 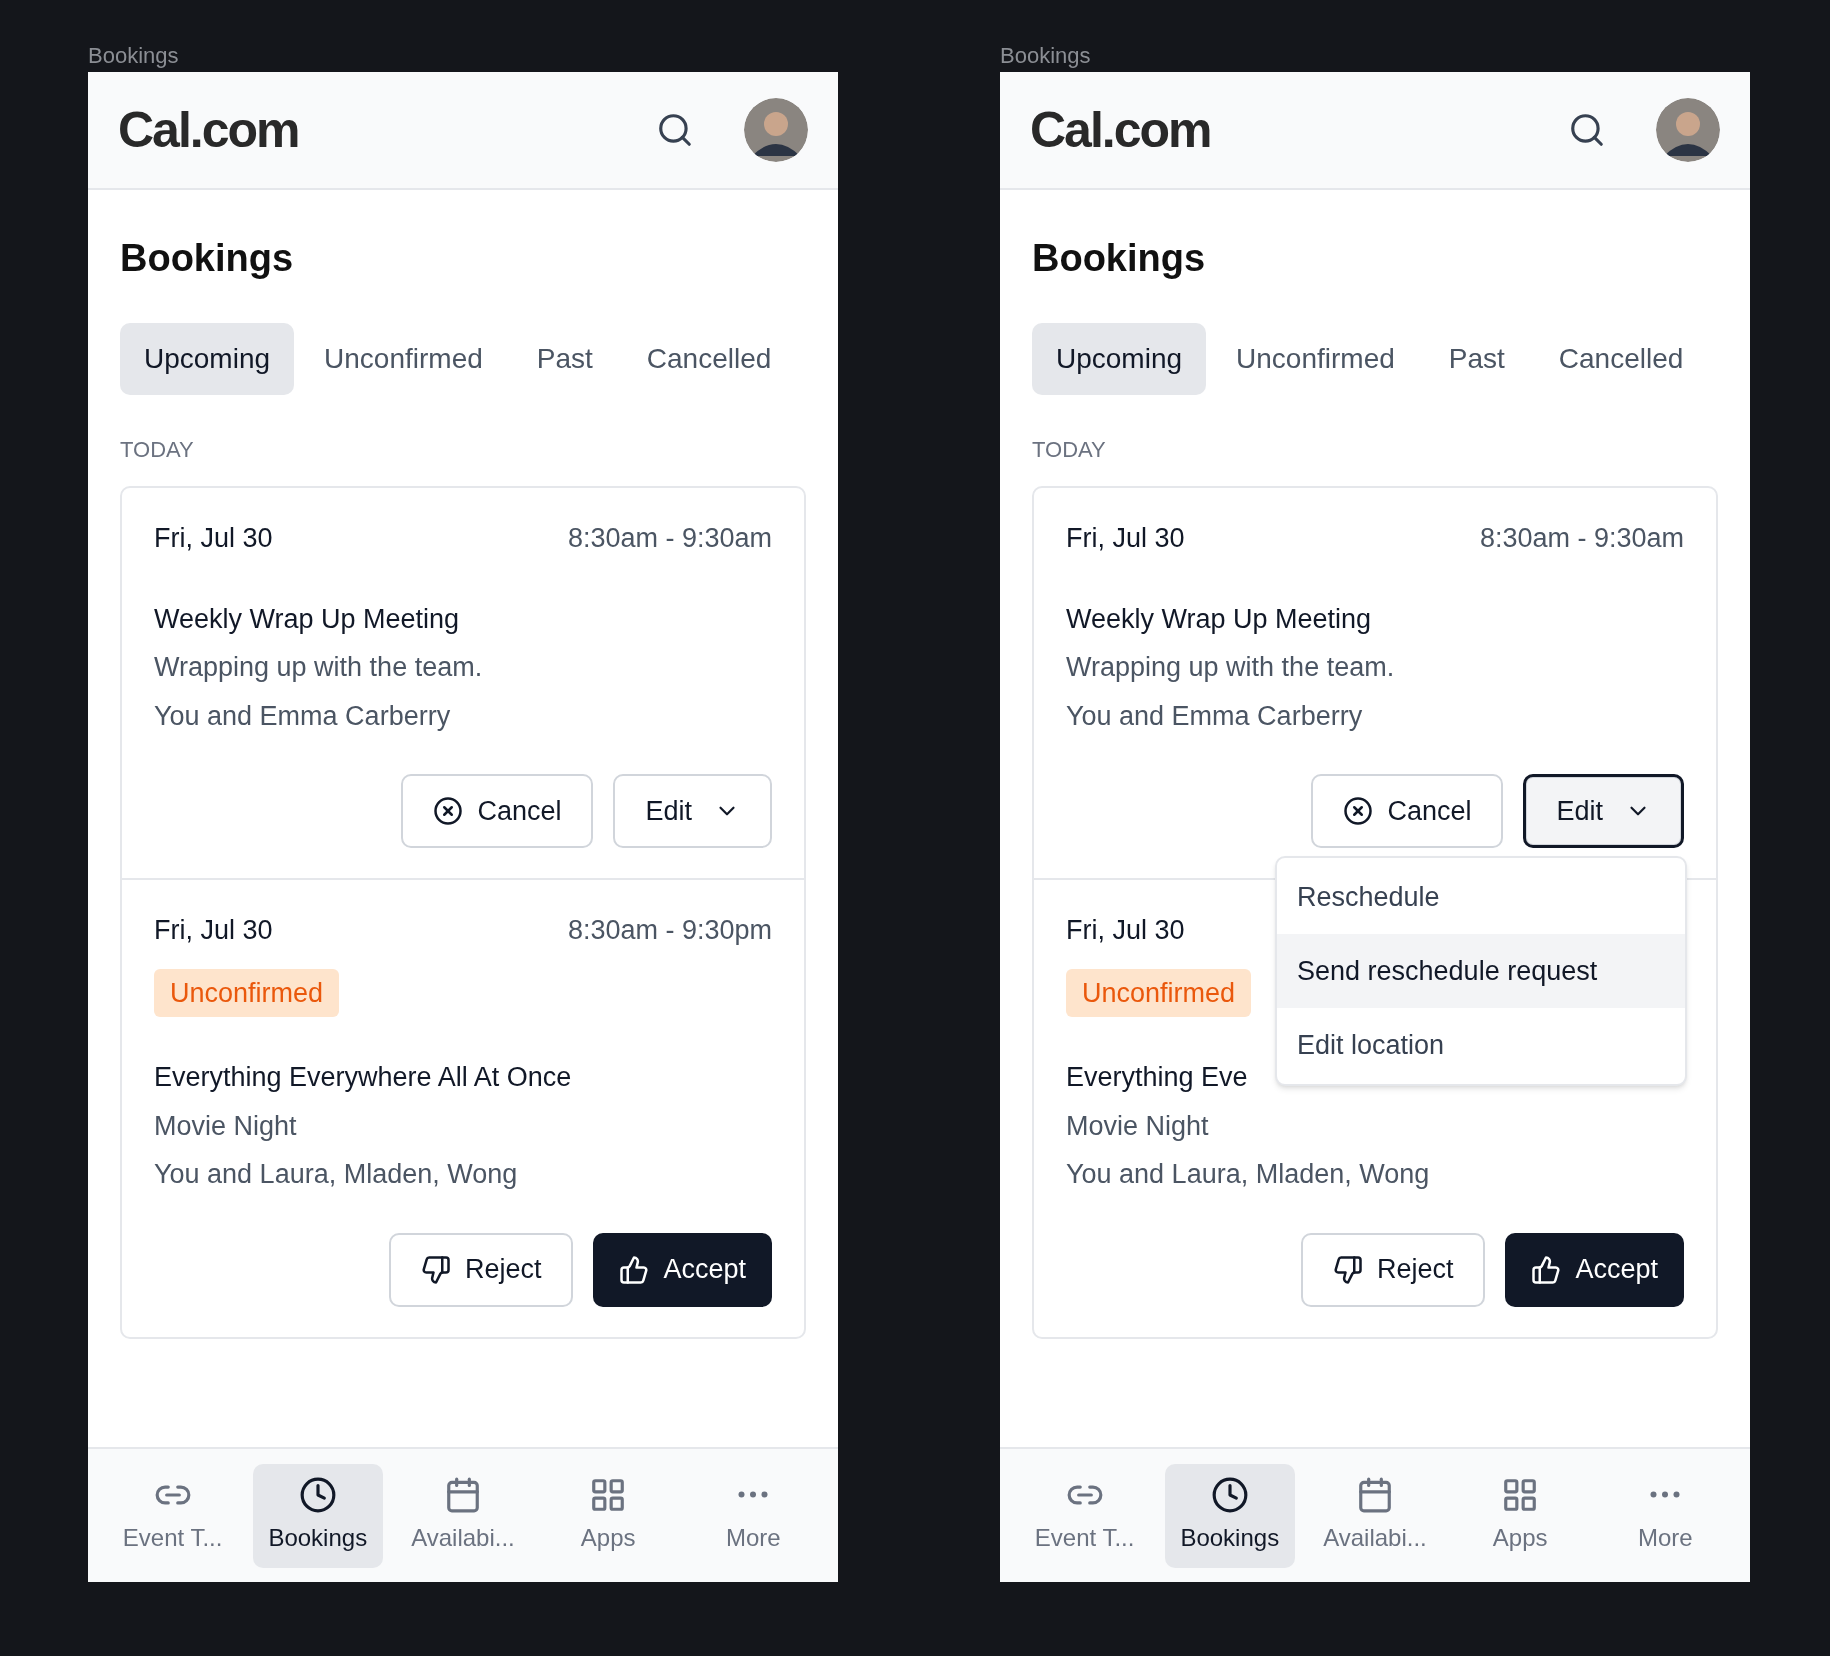 I want to click on menu-item: Reschedule, so click(x=1481, y=897).